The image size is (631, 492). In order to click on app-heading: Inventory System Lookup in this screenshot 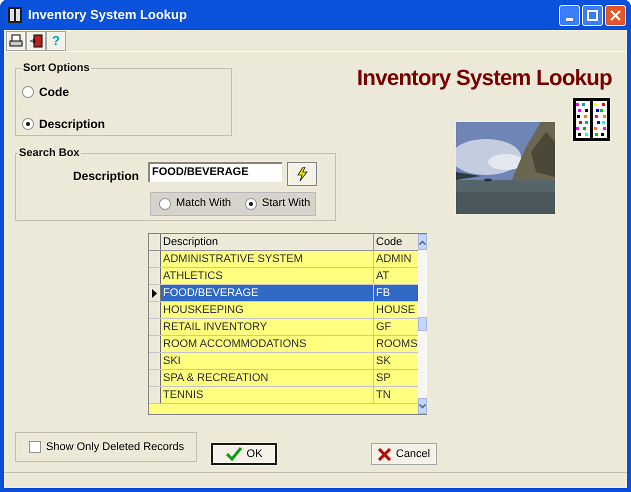, I will do `click(484, 78)`.